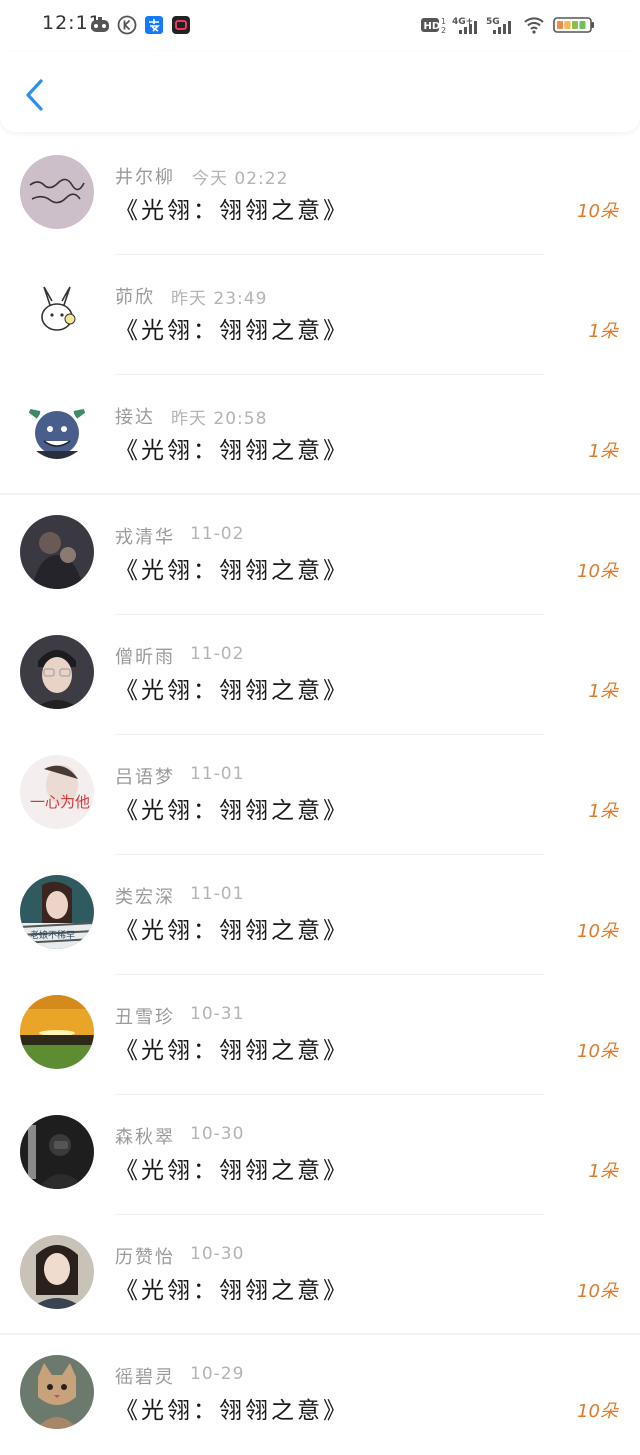  I want to click on sender-name: 茆欣, so click(135, 297).